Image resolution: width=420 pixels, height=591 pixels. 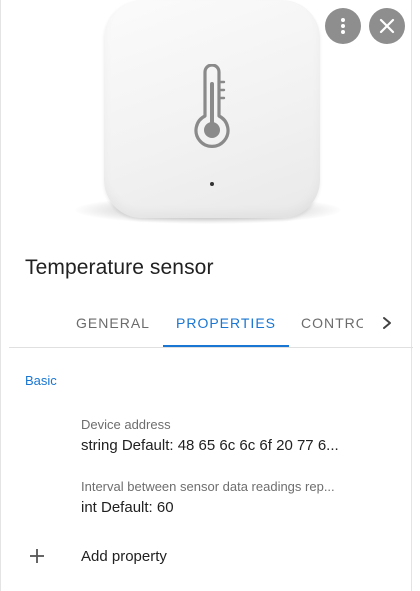 What do you see at coordinates (124, 556) in the screenshot?
I see `add-property-label: Add property` at bounding box center [124, 556].